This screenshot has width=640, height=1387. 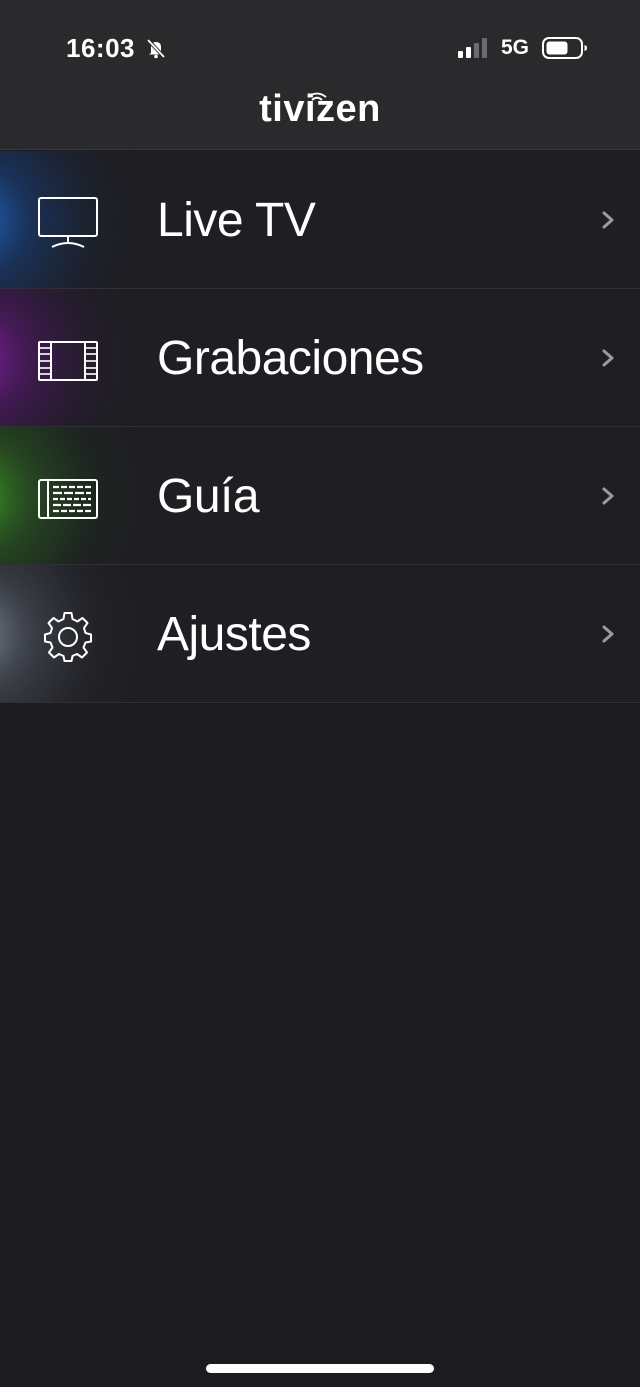 What do you see at coordinates (320, 1368) in the screenshot?
I see `home-indicator` at bounding box center [320, 1368].